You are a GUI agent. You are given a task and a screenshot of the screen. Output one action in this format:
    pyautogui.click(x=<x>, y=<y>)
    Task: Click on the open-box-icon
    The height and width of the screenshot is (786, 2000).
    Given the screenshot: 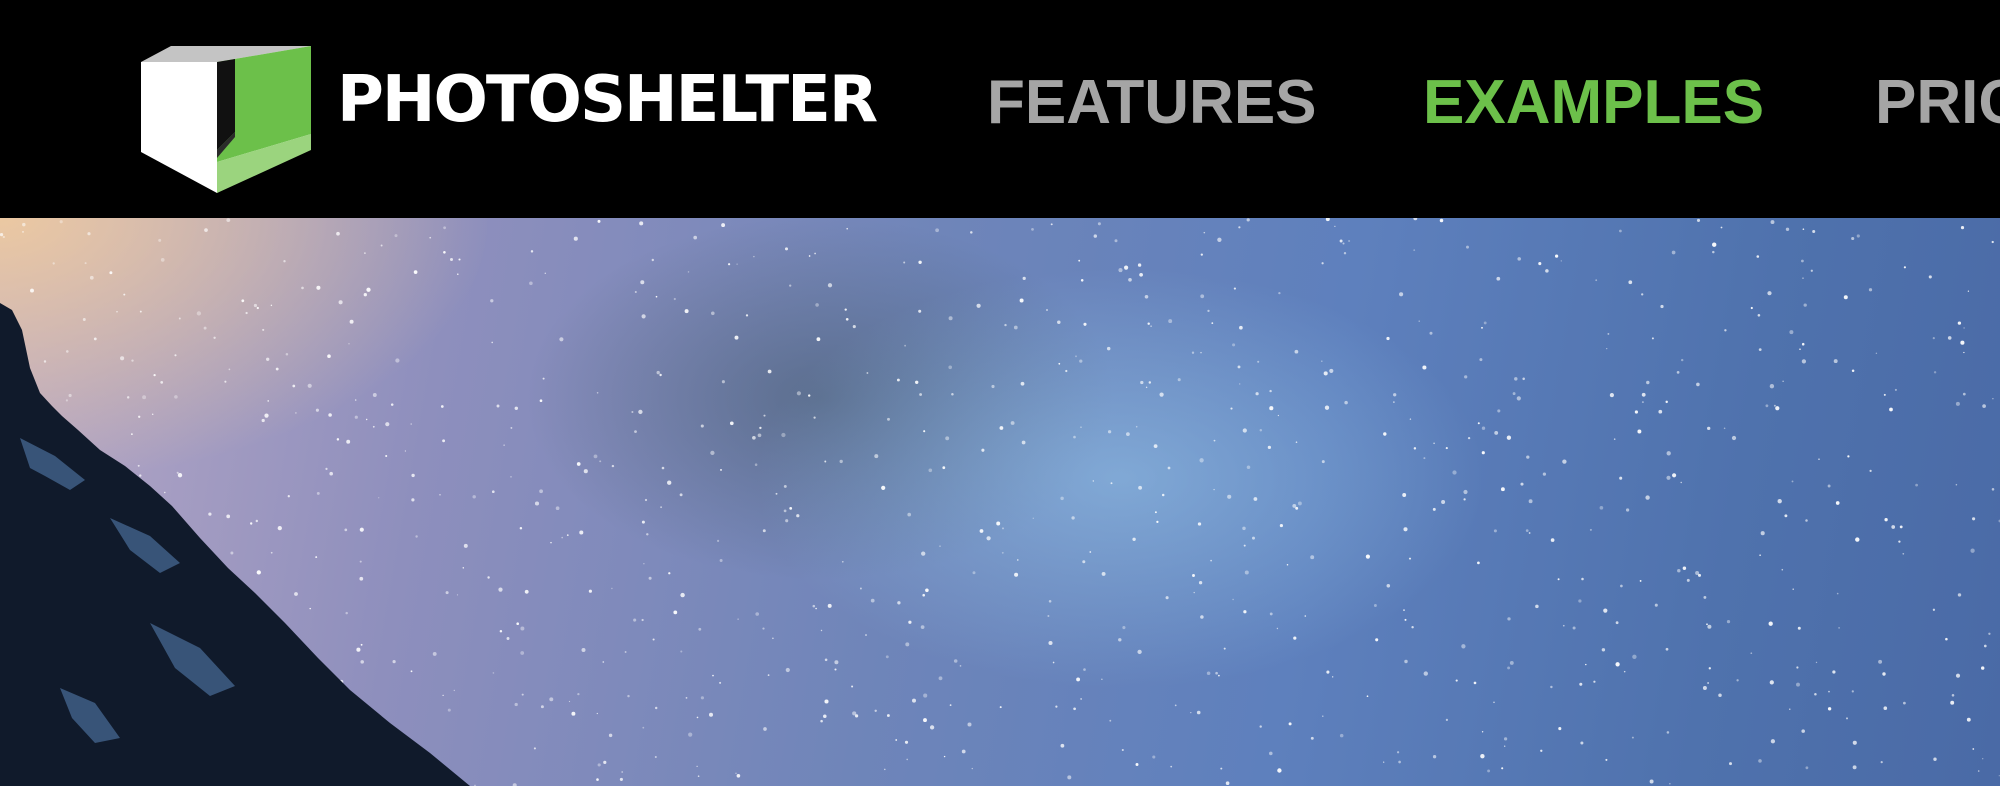 What is the action you would take?
    pyautogui.click(x=226, y=119)
    